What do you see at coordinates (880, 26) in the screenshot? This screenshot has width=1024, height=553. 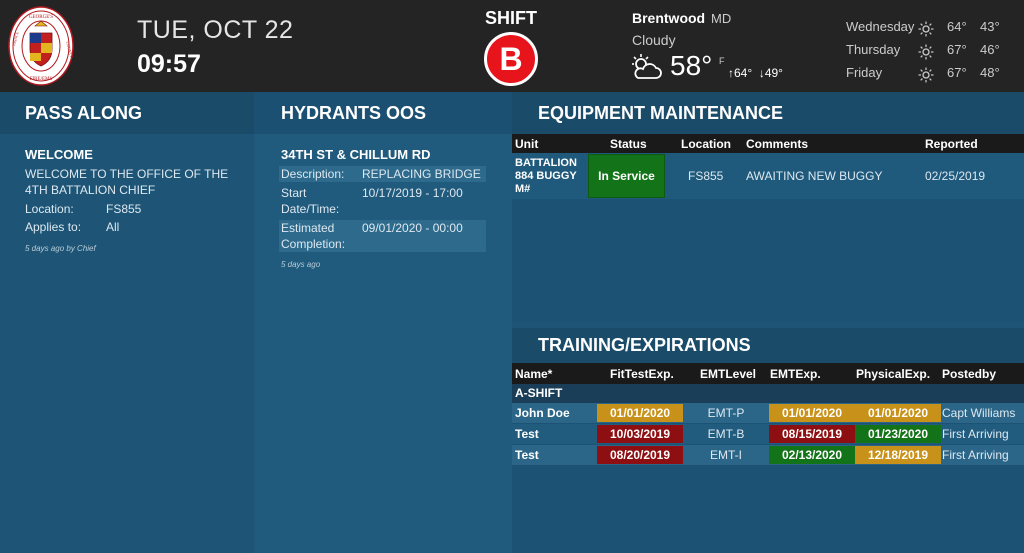 I see `forecast-day: Wednesday` at bounding box center [880, 26].